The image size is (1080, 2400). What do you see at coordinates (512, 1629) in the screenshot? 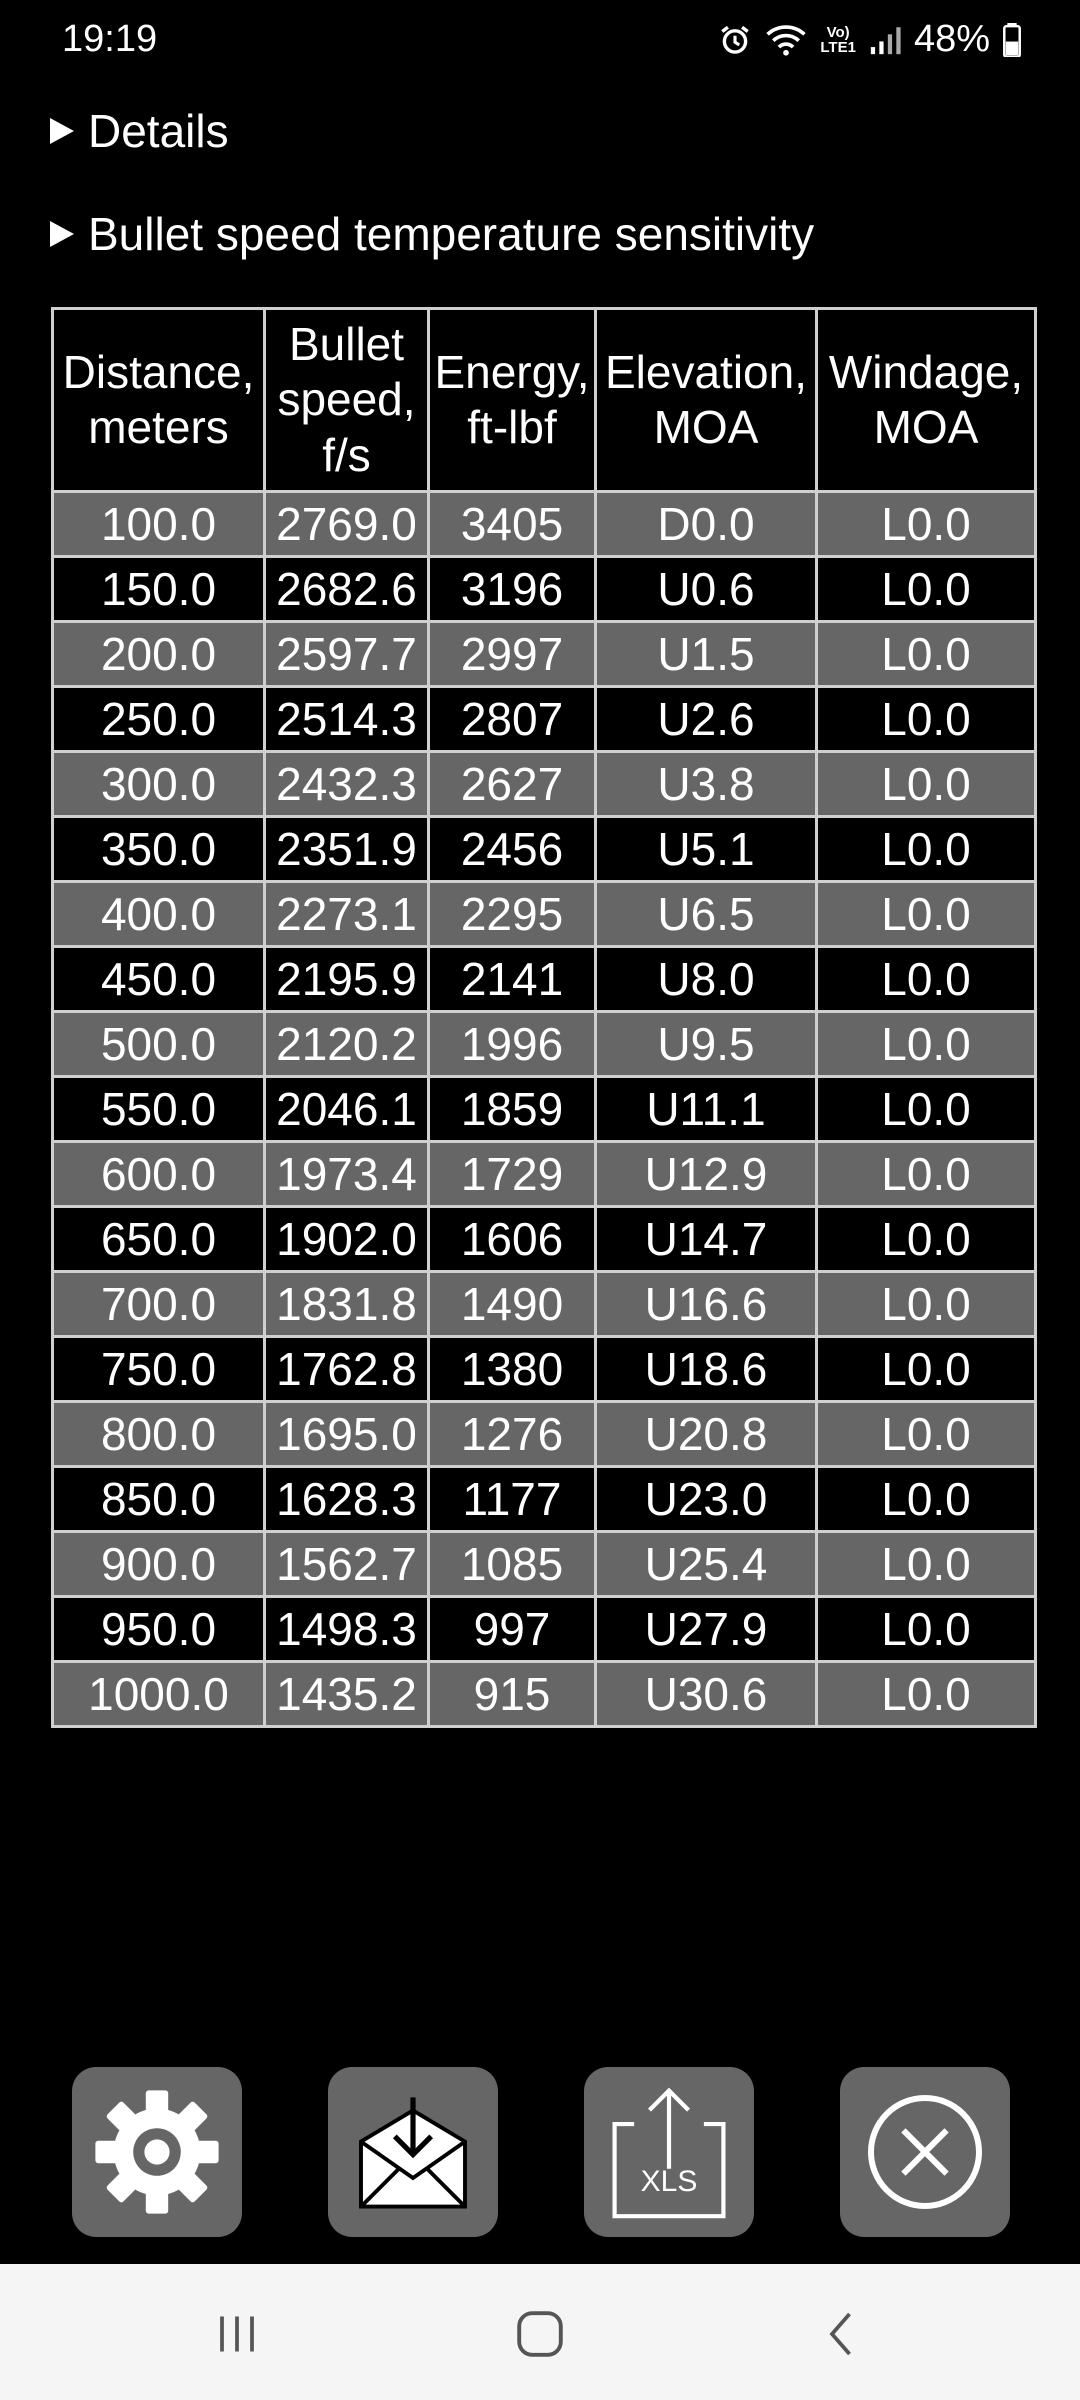
I see `cell-energy: 997` at bounding box center [512, 1629].